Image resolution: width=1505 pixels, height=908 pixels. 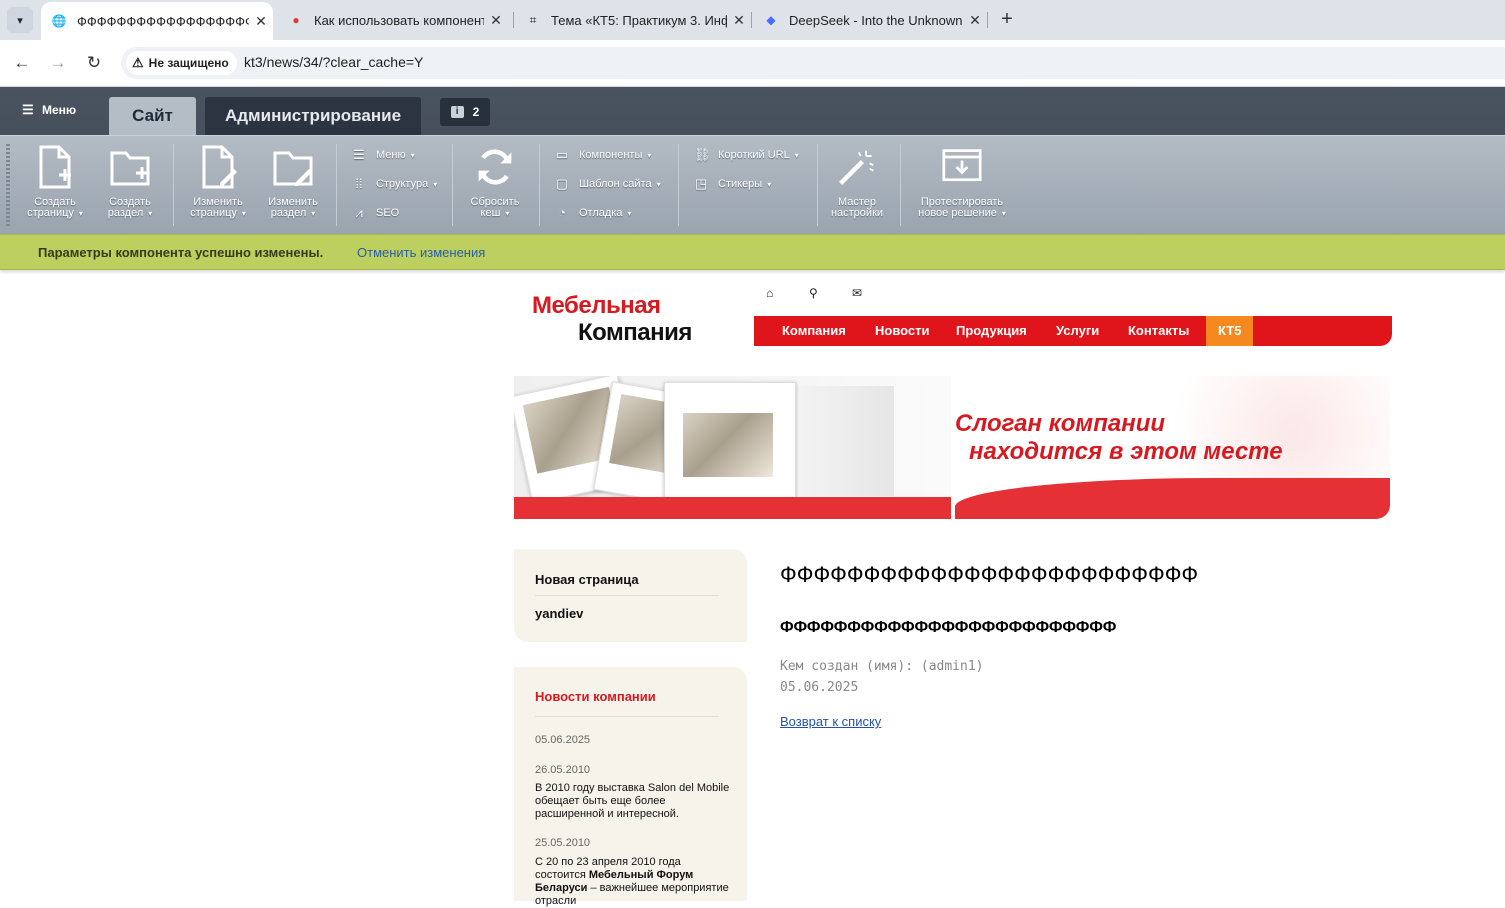 I want to click on admin-panel-top: ☰ Меню Сайт Администрирование i 2, so click(x=752, y=111).